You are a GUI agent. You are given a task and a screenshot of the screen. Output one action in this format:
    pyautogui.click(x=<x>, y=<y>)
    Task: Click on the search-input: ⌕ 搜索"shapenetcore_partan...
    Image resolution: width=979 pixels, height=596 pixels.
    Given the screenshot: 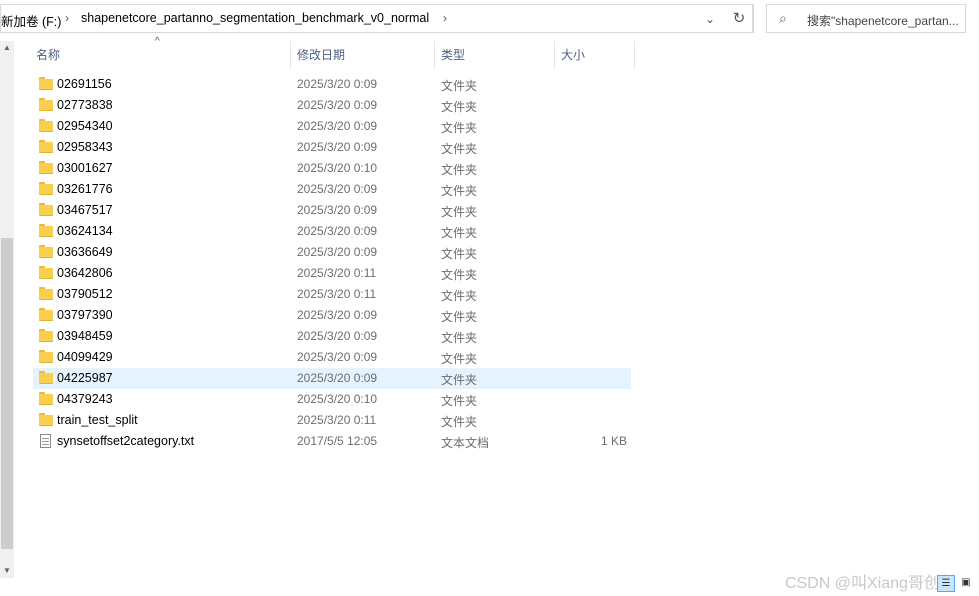 What is the action you would take?
    pyautogui.click(x=866, y=18)
    